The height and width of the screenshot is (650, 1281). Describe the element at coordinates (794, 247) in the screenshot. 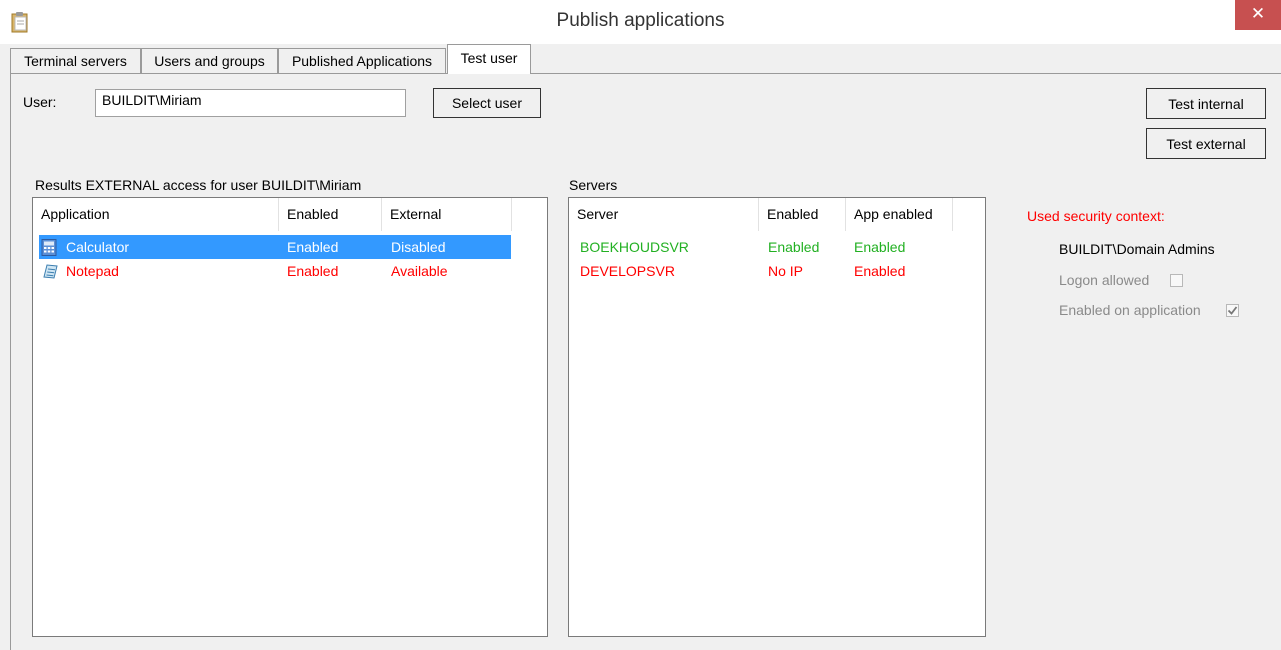

I see `server-enabled: Enabled` at that location.